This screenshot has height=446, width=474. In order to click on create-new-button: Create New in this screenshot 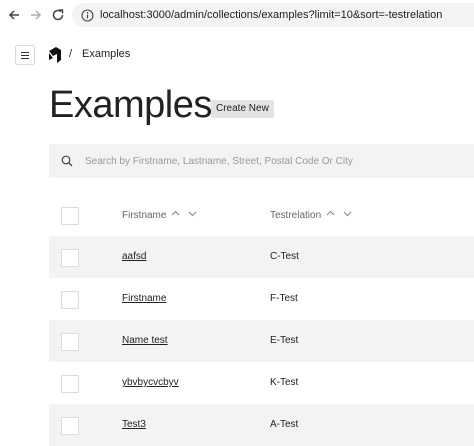, I will do `click(242, 109)`.